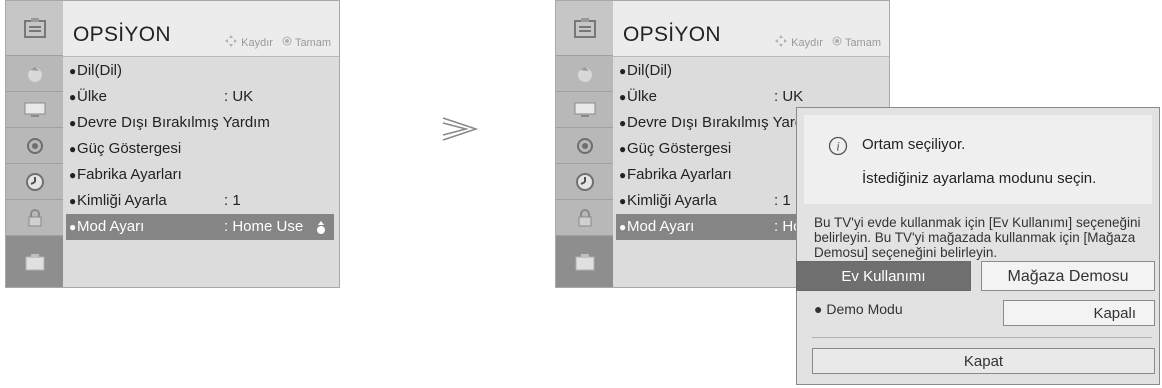 This screenshot has width=1162, height=388. I want to click on menu-item-set-id: ● Kimliği Ayarla: 1, so click(201, 201).